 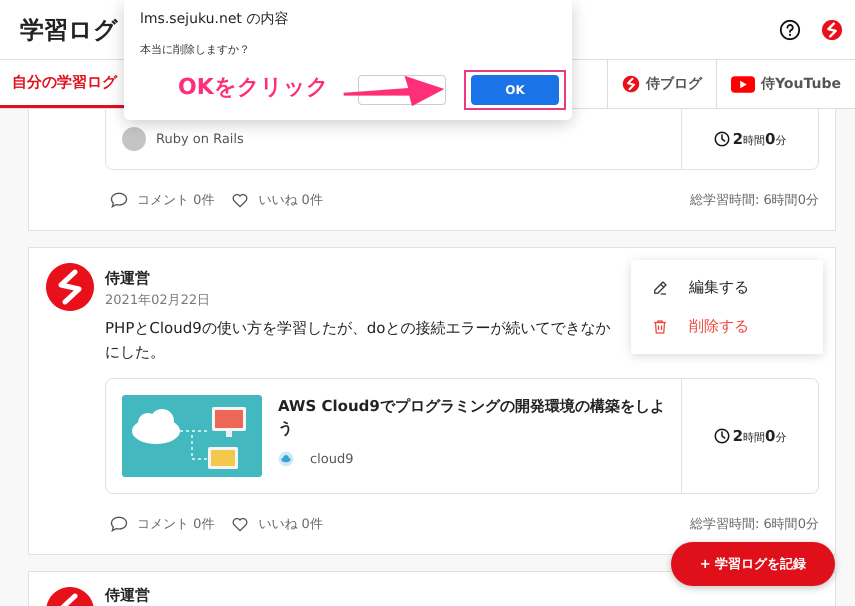 What do you see at coordinates (253, 88) in the screenshot?
I see `annotation-text: OKをクリック` at bounding box center [253, 88].